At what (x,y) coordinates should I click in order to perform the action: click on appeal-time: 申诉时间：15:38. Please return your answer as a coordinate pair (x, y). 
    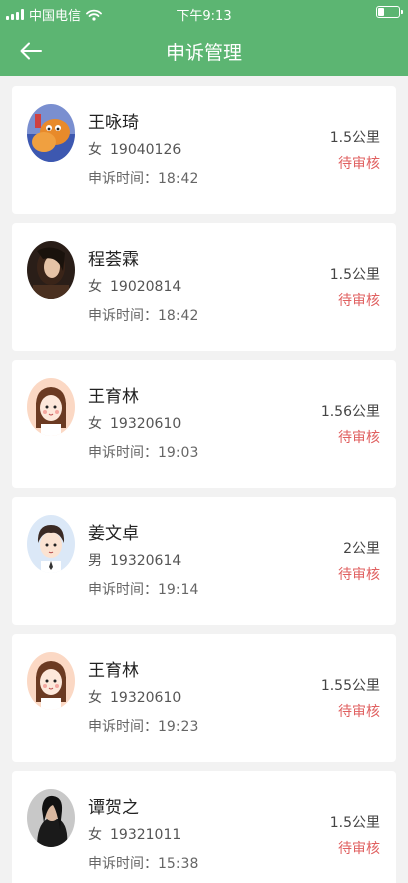
    Looking at the image, I should click on (143, 863).